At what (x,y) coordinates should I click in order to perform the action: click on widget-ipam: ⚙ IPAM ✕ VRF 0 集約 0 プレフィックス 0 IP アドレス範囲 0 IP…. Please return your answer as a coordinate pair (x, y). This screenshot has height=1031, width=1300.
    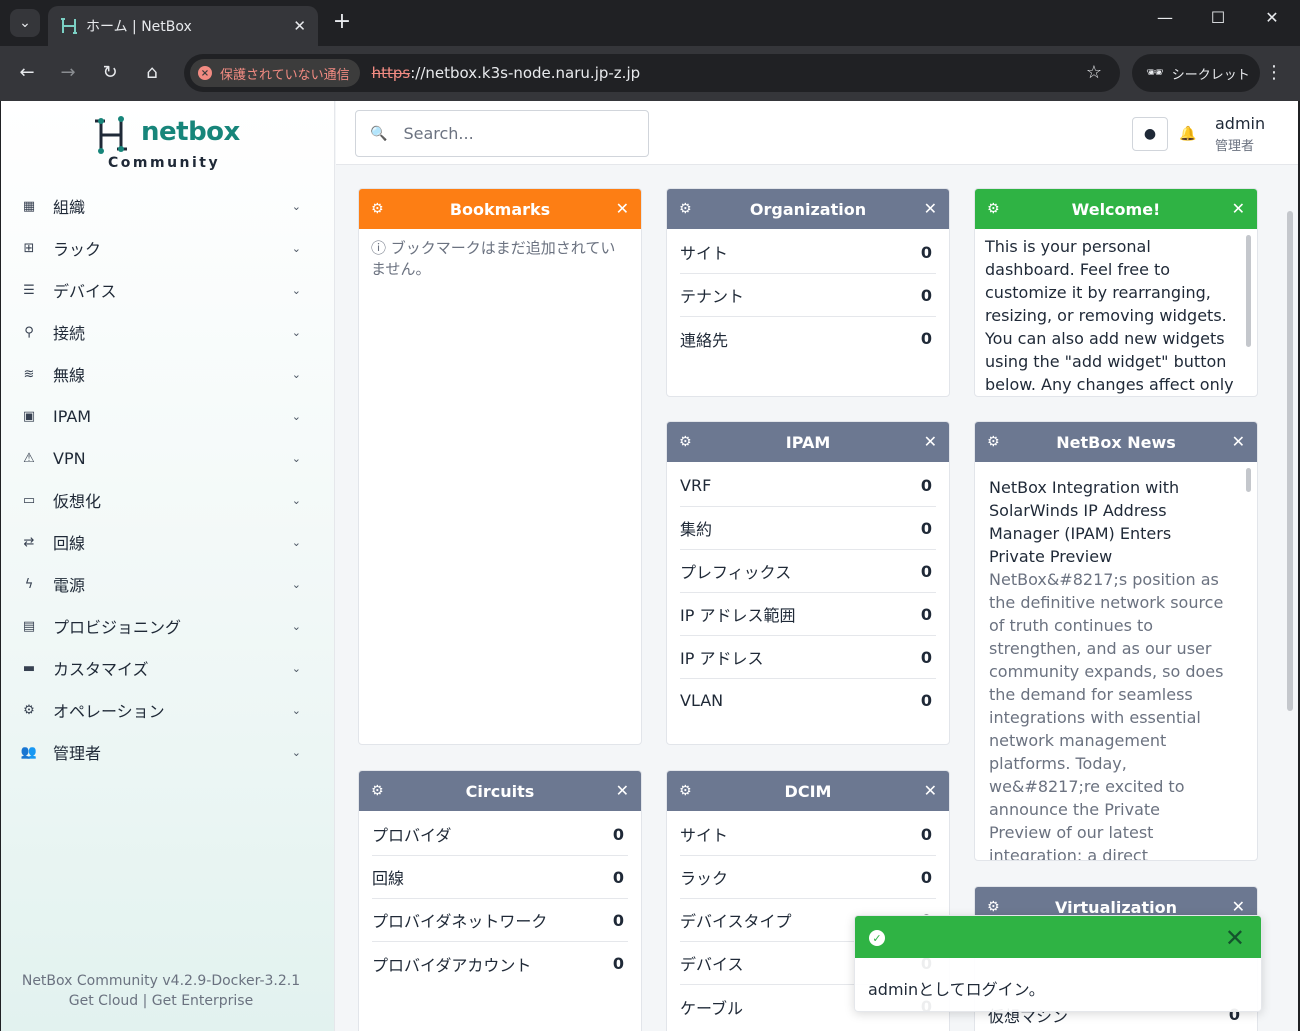
    Looking at the image, I should click on (808, 583).